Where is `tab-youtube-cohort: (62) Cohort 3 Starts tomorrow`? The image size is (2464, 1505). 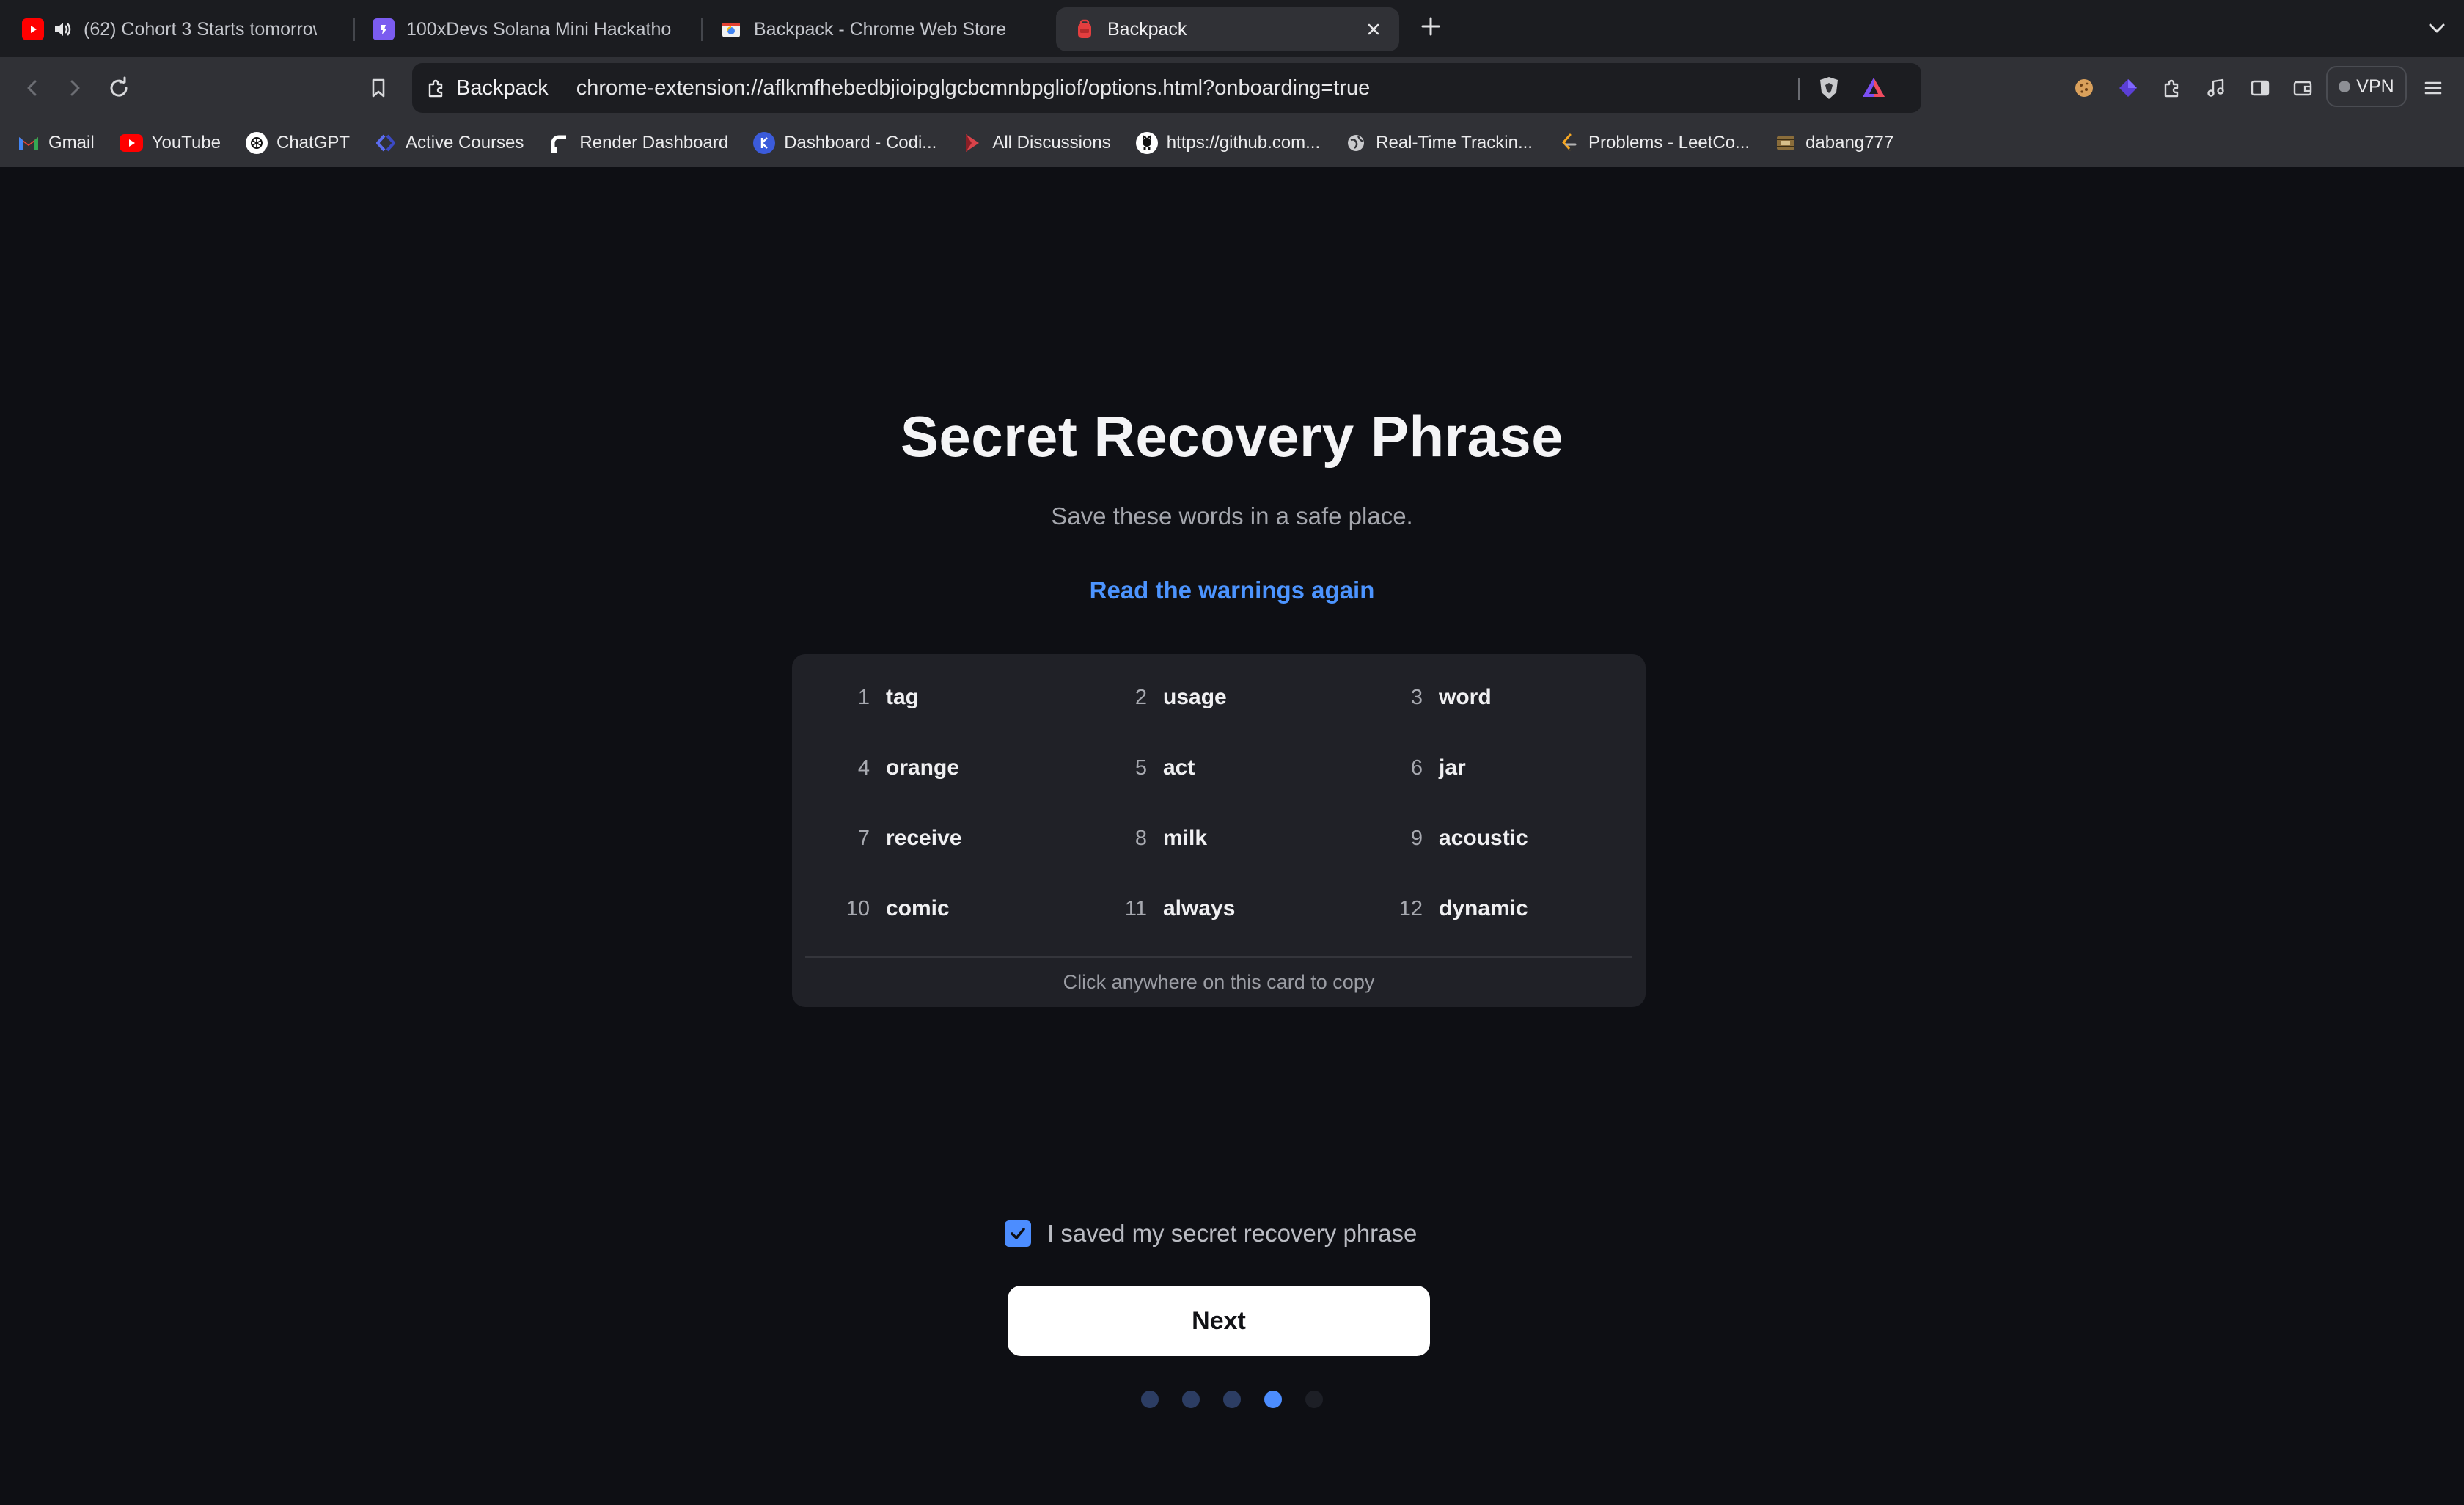 tab-youtube-cohort: (62) Cohort 3 Starts tomorrow is located at coordinates (169, 29).